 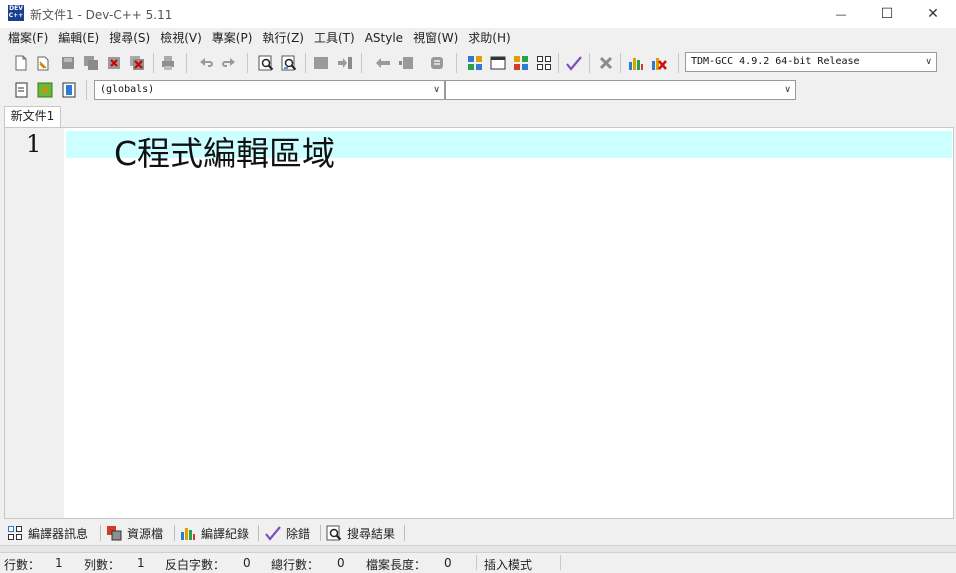 I want to click on syntax-check-icon, so click(x=574, y=63).